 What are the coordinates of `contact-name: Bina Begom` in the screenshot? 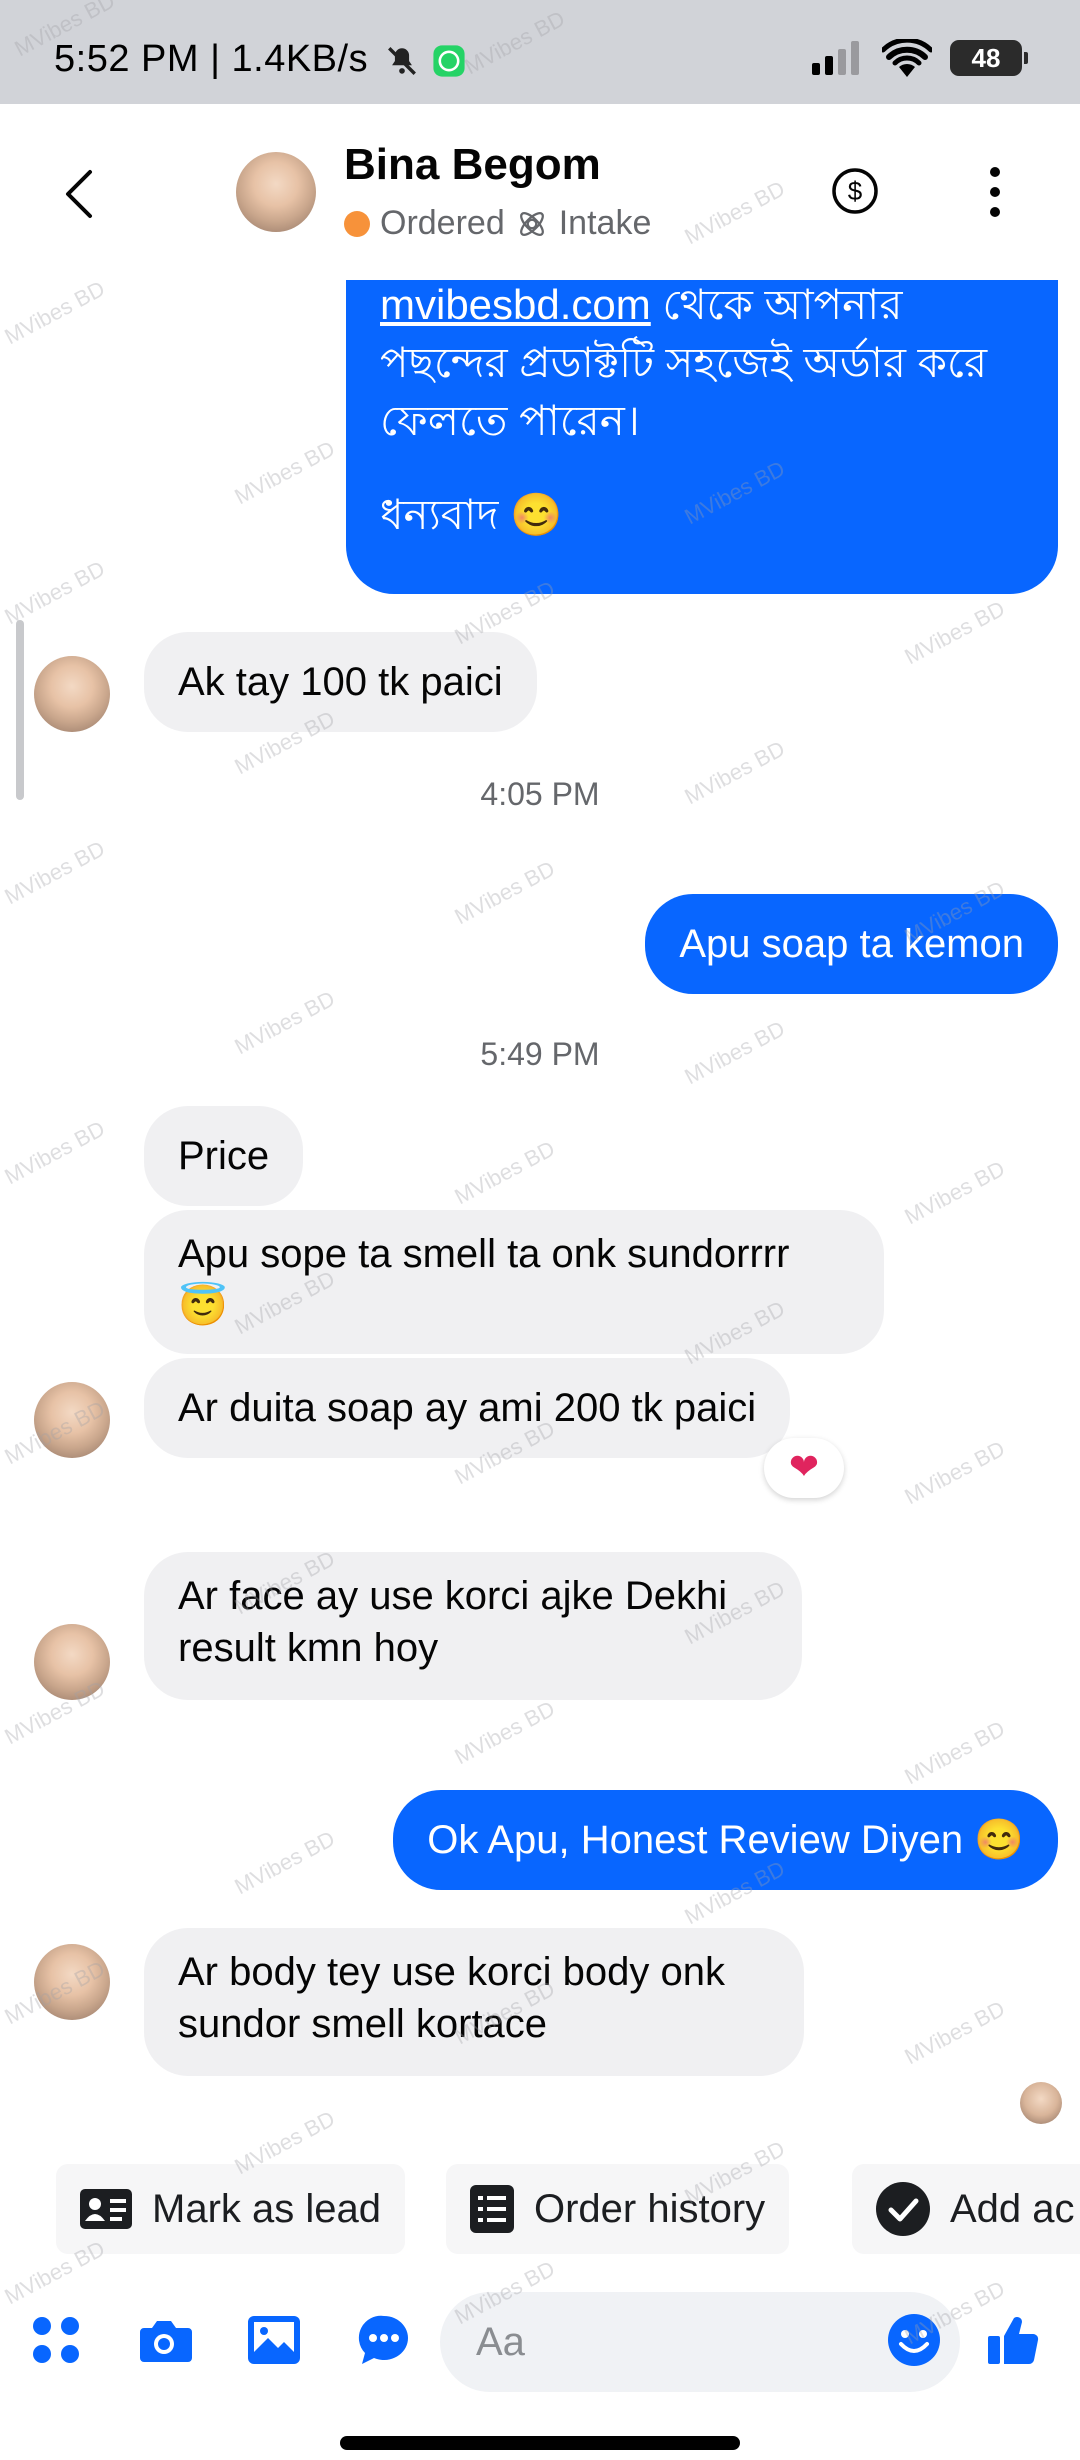 It's located at (472, 165).